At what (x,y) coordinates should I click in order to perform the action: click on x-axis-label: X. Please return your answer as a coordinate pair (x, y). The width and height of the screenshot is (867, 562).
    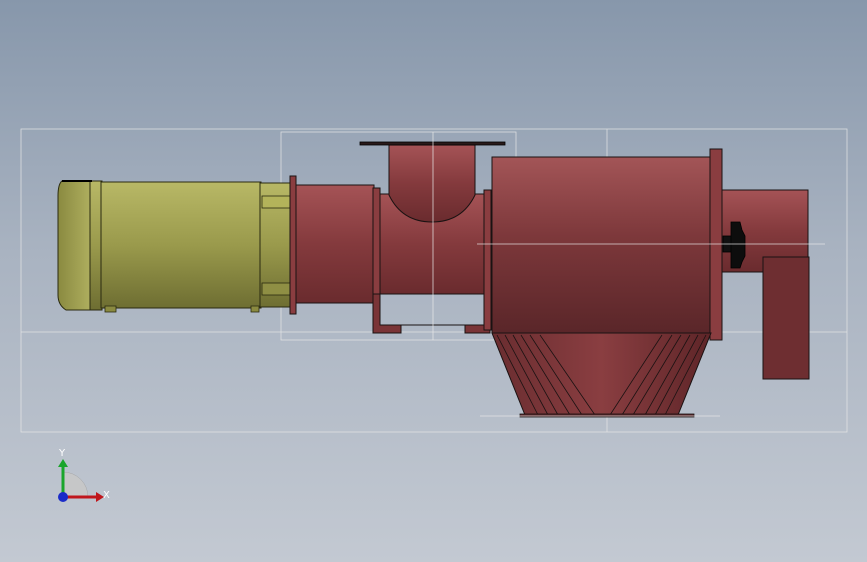
    Looking at the image, I should click on (106, 495).